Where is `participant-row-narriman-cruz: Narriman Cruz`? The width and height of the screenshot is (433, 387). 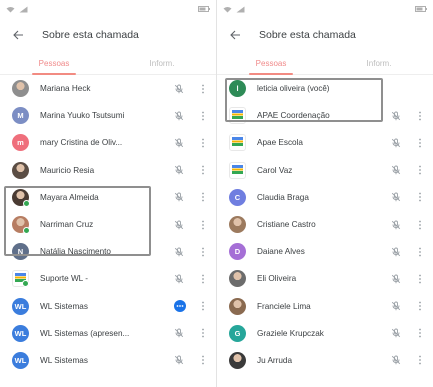
participant-row-narriman-cruz: Narriman Cruz is located at coordinates (108, 224).